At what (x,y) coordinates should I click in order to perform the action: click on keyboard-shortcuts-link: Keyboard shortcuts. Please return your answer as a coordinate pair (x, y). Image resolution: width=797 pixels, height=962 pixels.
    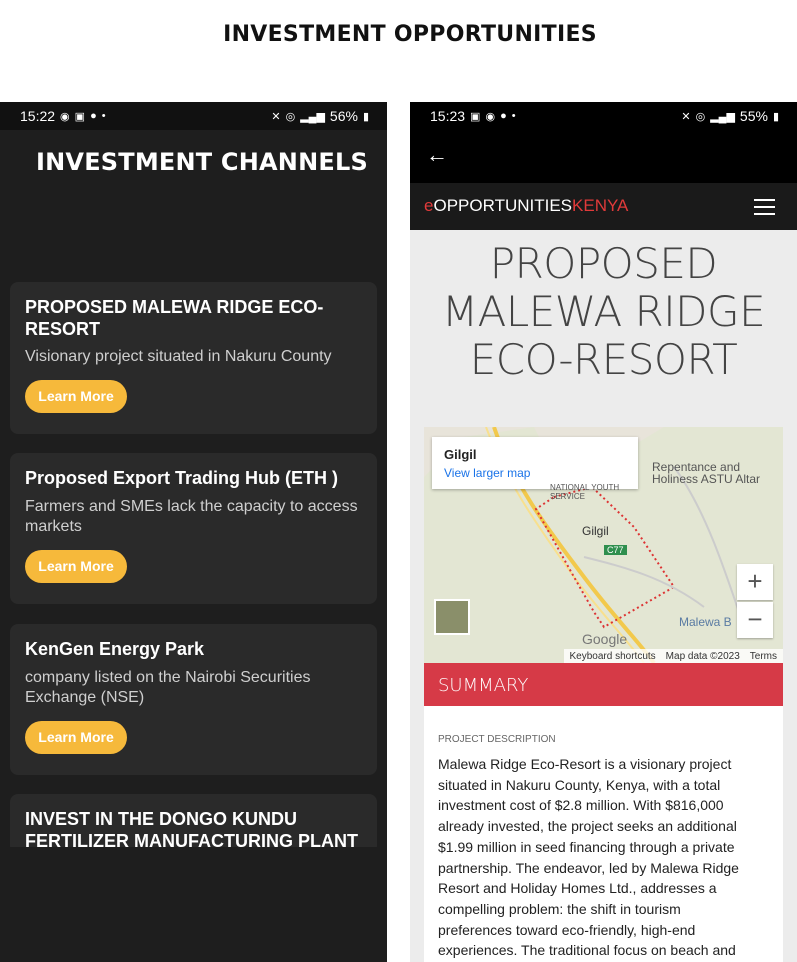
    Looking at the image, I should click on (613, 656).